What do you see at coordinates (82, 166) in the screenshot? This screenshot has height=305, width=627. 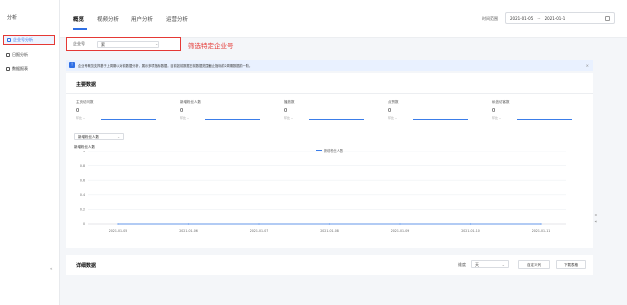 I see `y-tick-label: 0.8` at bounding box center [82, 166].